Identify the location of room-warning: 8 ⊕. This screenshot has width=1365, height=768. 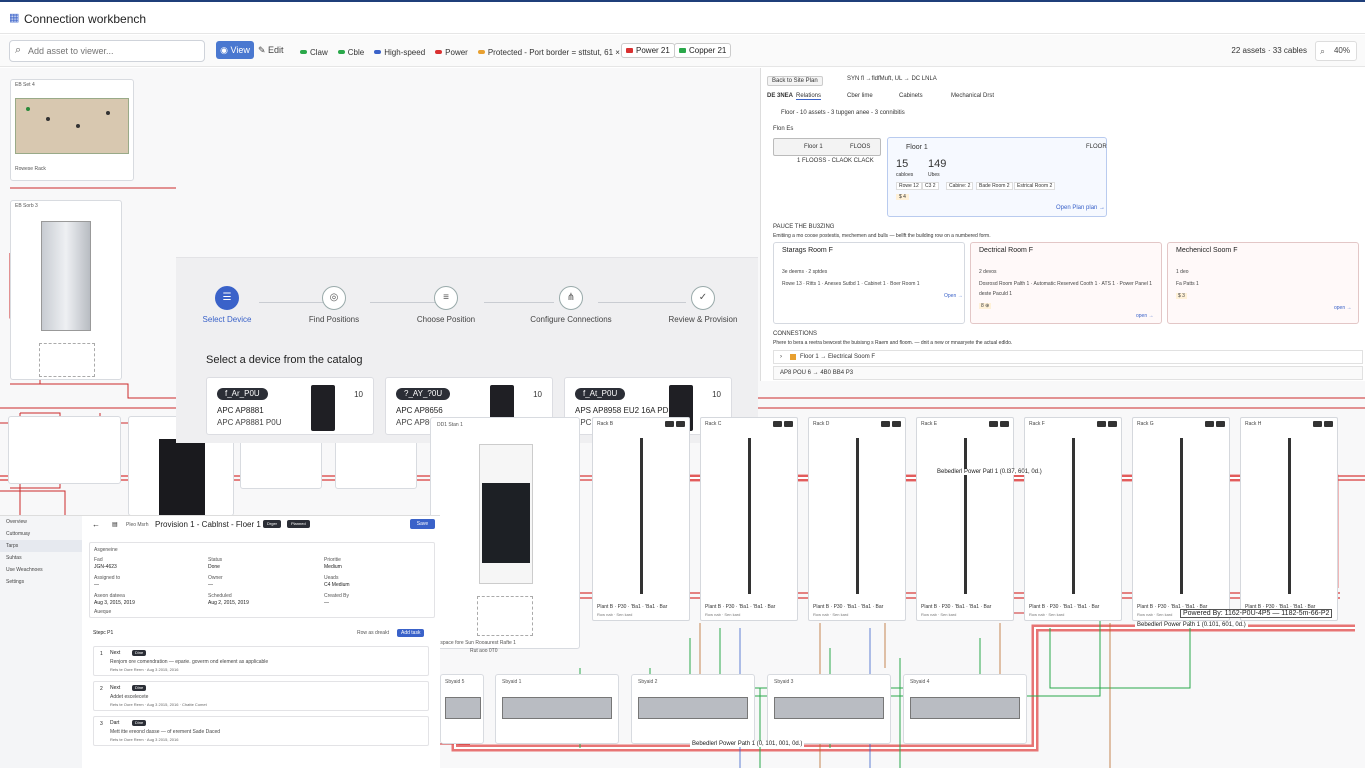
(985, 306).